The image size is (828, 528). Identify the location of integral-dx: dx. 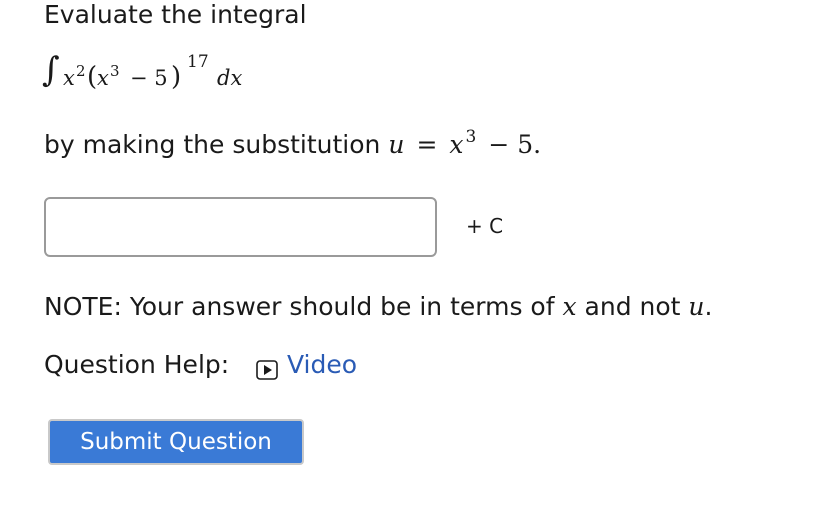
(230, 78).